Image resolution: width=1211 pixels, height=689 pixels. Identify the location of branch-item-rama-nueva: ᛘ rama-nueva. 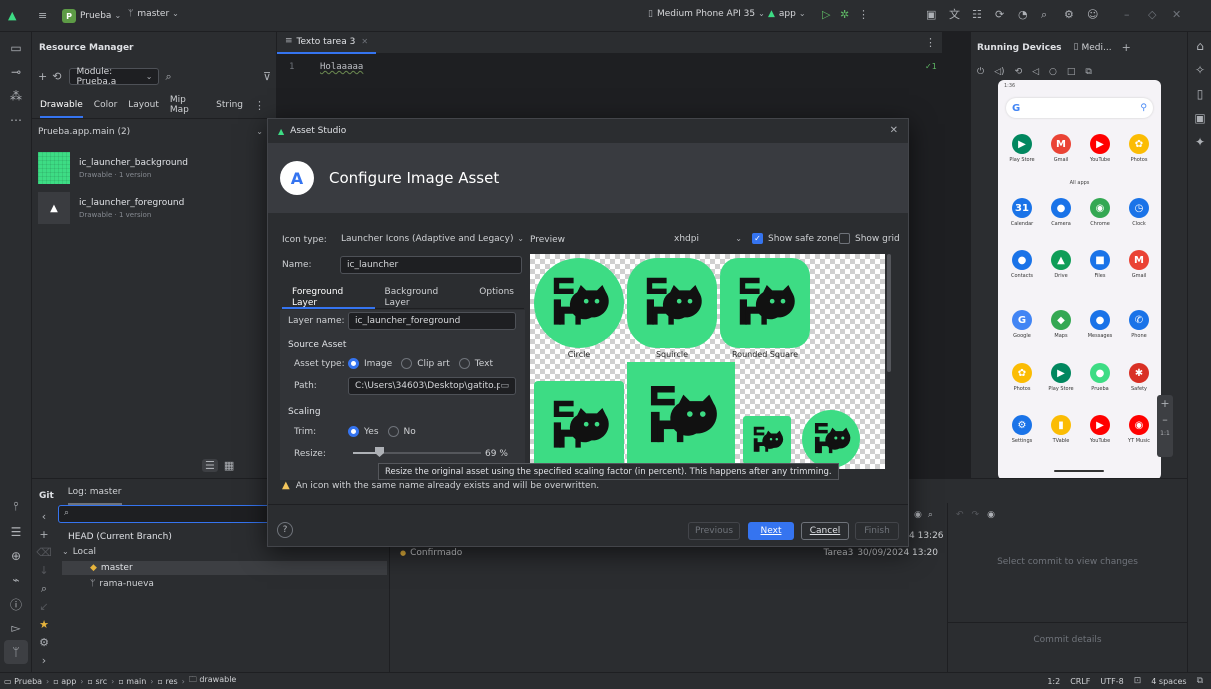
(122, 584).